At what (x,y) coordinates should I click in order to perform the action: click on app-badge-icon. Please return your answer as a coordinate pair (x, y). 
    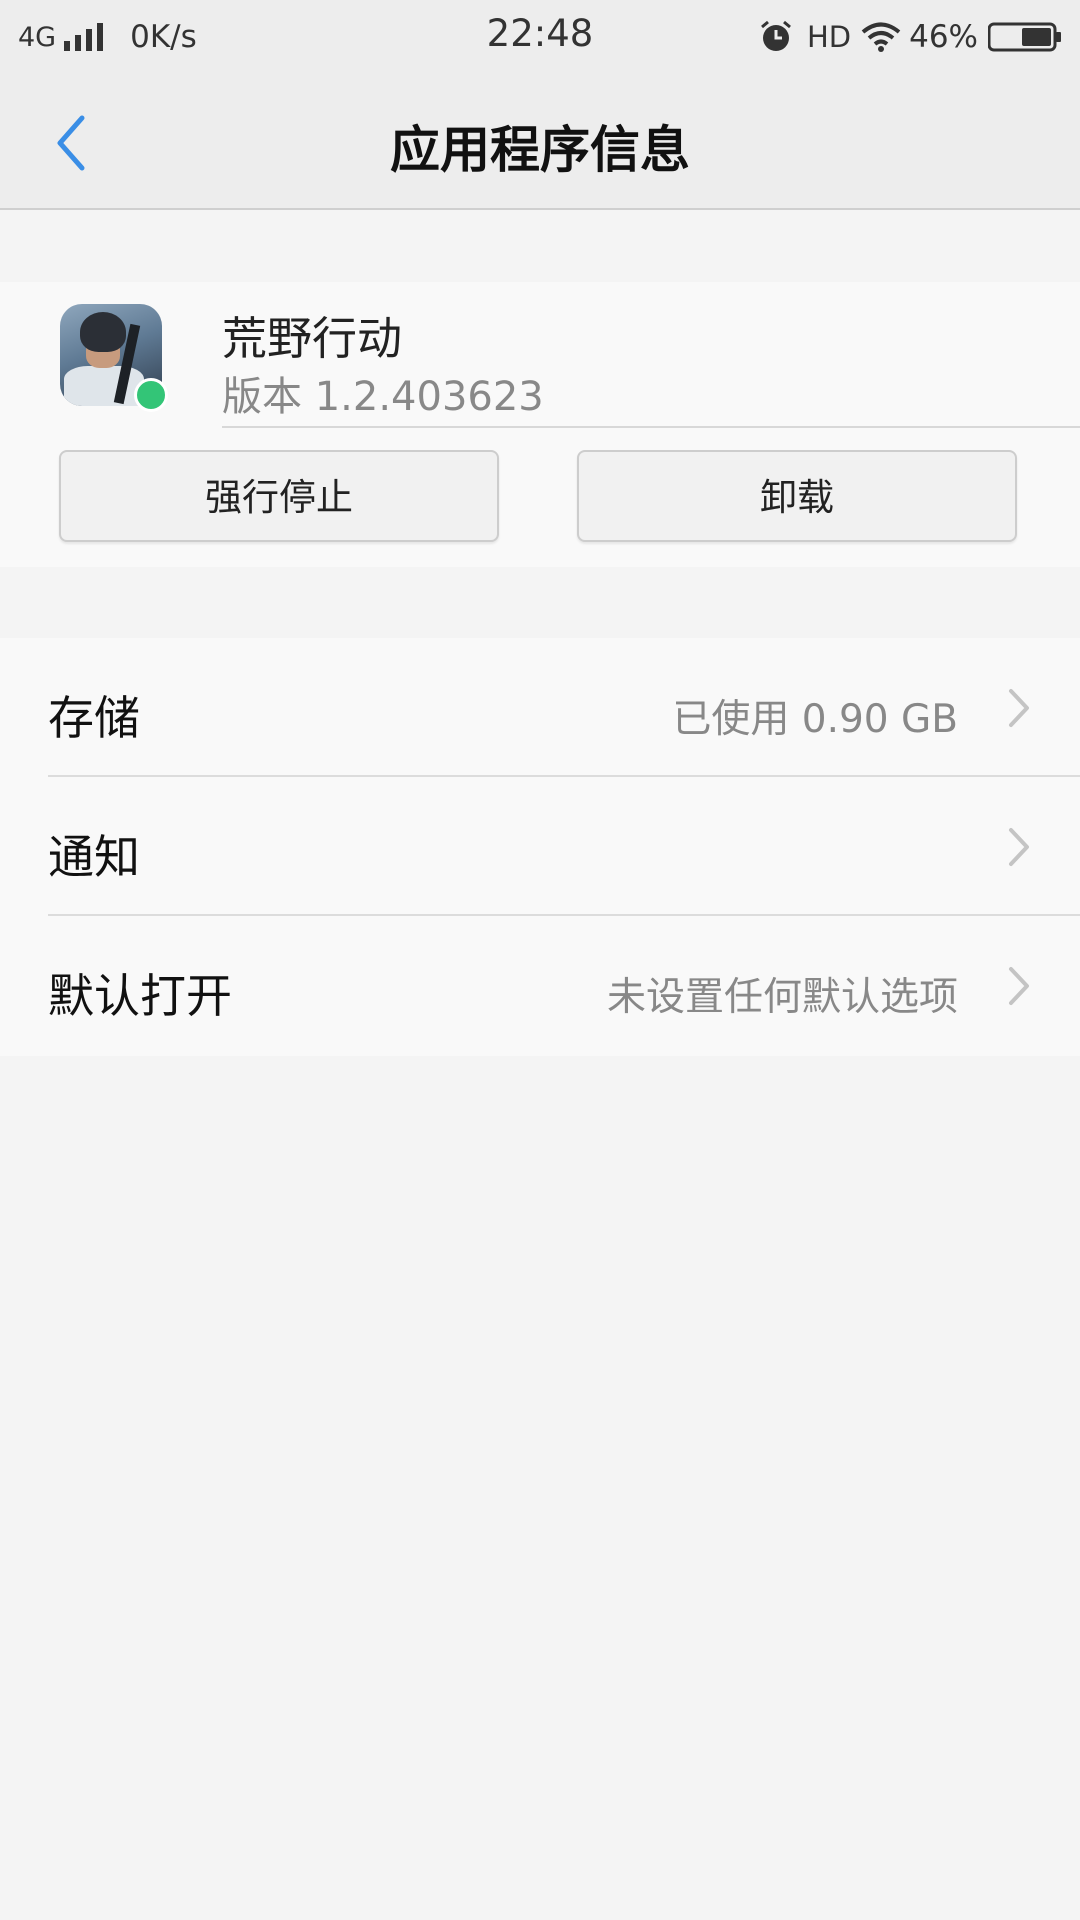
    Looking at the image, I should click on (151, 395).